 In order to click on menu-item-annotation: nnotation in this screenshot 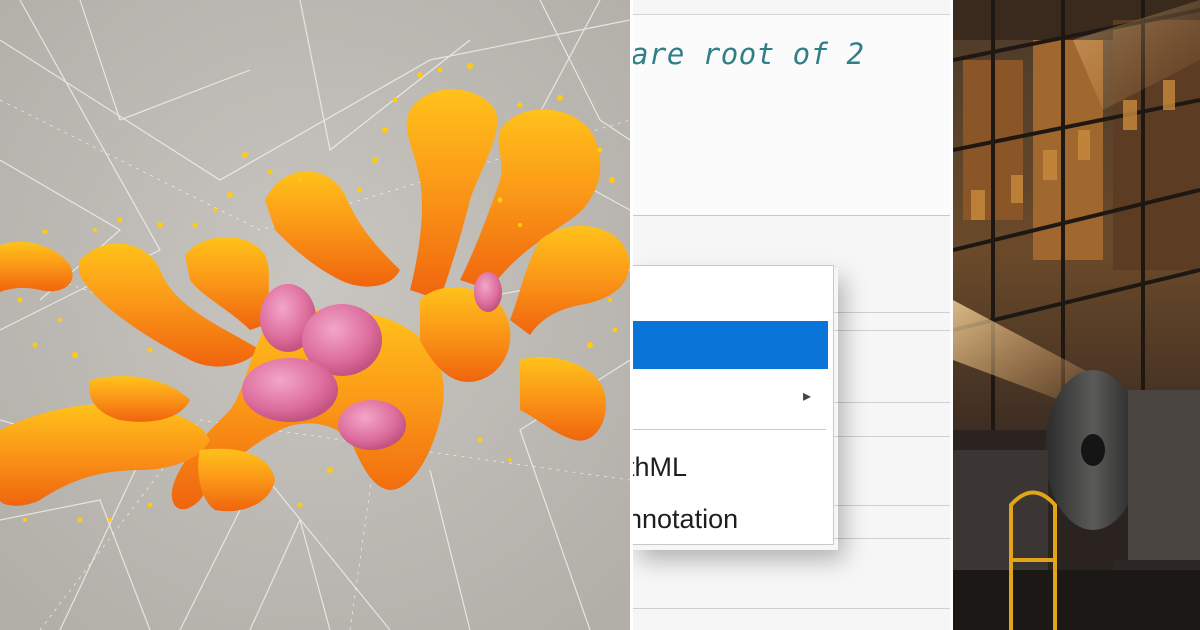, I will do `click(685, 519)`.